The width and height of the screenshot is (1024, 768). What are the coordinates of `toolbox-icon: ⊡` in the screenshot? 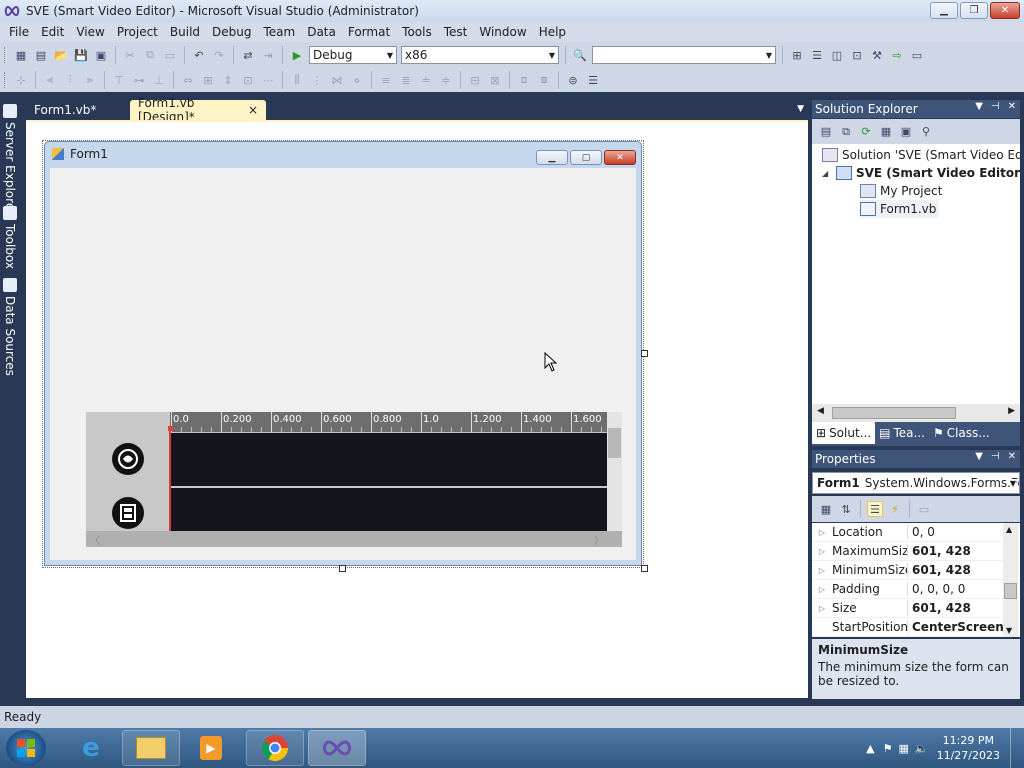 It's located at (857, 55).